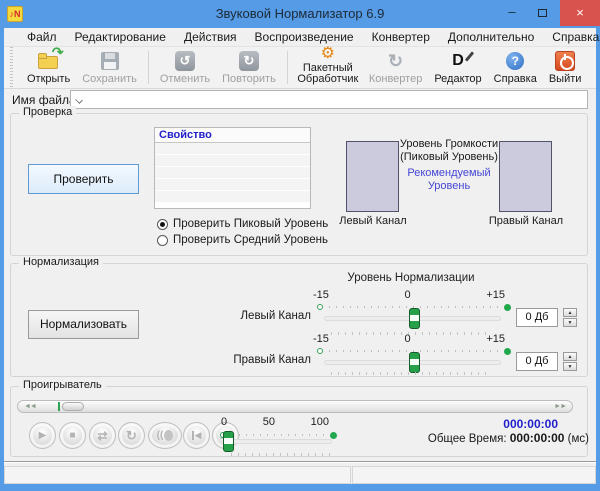 This screenshot has width=600, height=491. Describe the element at coordinates (580, 13) in the screenshot. I see `close-button: ×` at that location.